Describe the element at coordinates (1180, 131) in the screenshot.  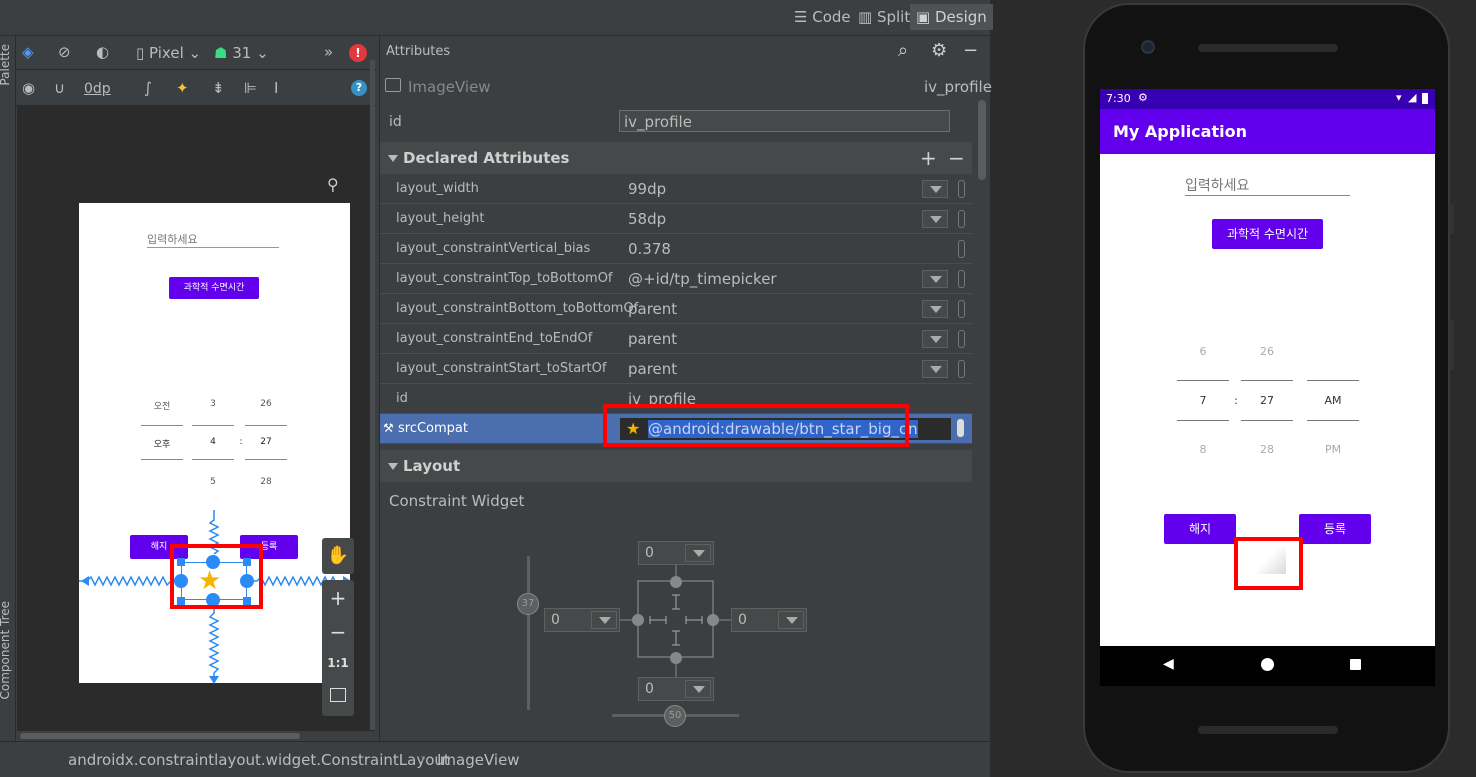
I see `app-title: My Application` at that location.